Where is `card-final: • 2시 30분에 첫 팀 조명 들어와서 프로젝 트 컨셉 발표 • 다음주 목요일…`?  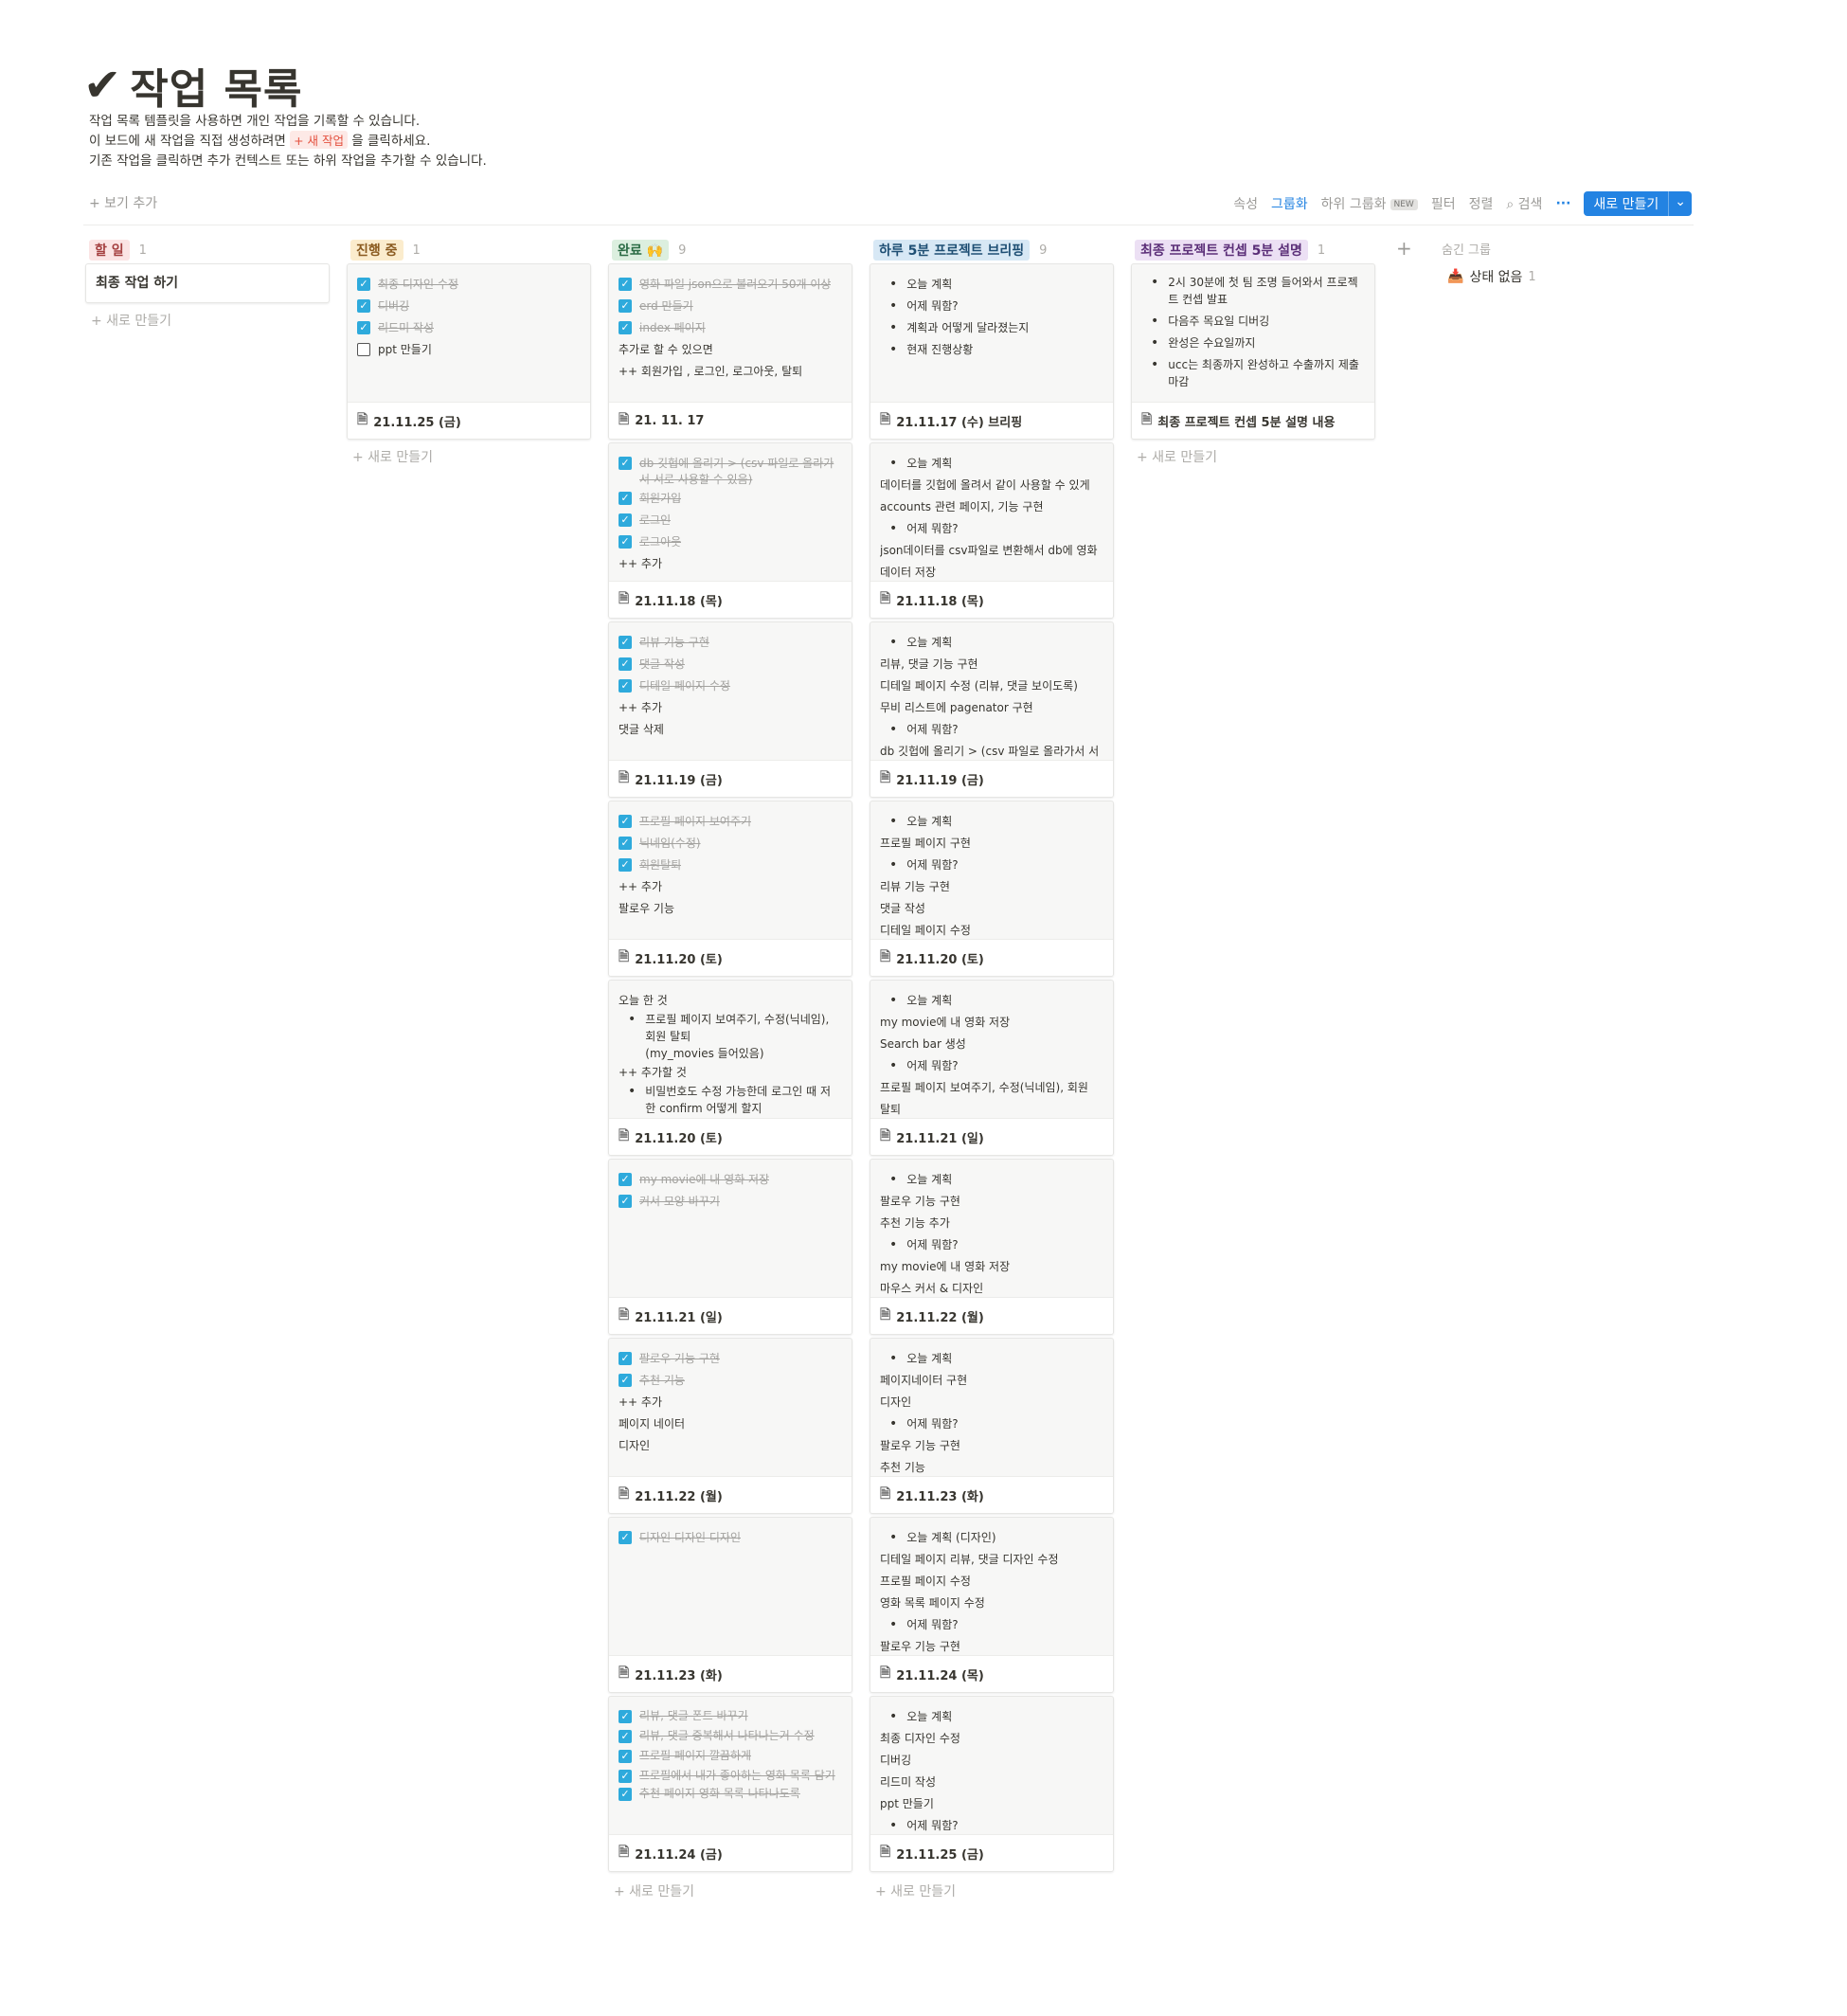 card-final: • 2시 30분에 첫 팀 조명 들어와서 프로젝 트 컨셉 발표 • 다음주 목요일… is located at coordinates (1253, 351).